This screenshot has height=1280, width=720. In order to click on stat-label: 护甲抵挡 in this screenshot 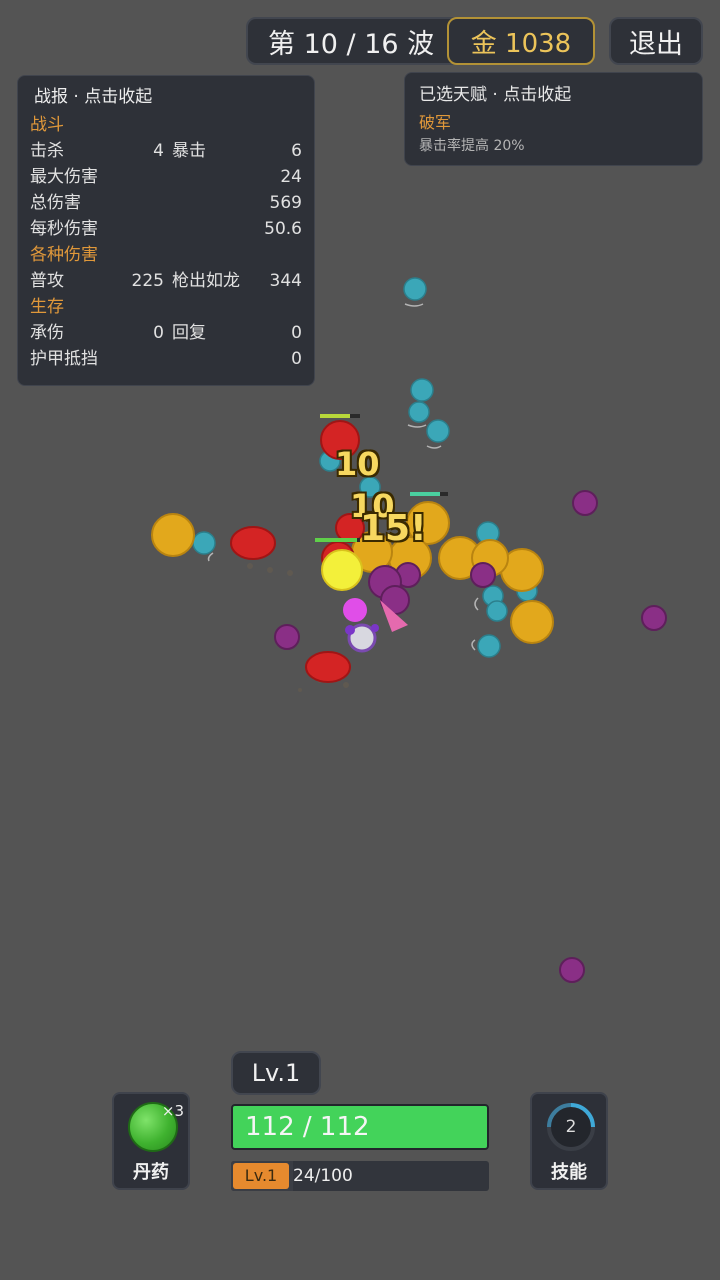, I will do `click(64, 359)`.